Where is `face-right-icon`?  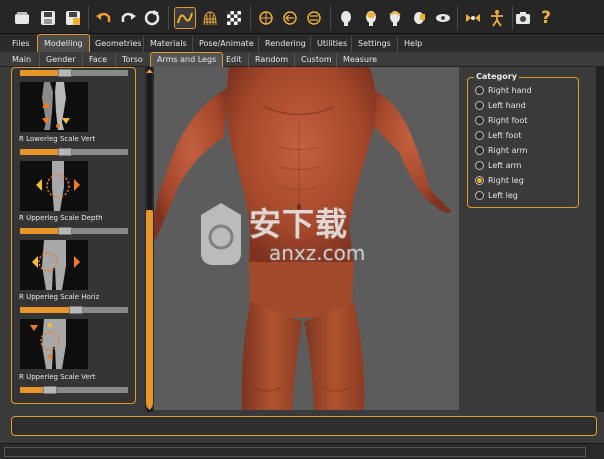 face-right-icon is located at coordinates (419, 18).